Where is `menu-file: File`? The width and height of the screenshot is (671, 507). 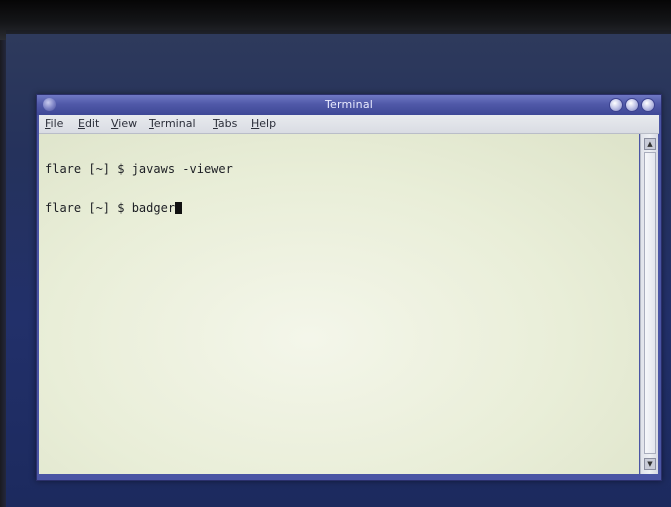 menu-file: File is located at coordinates (54, 123).